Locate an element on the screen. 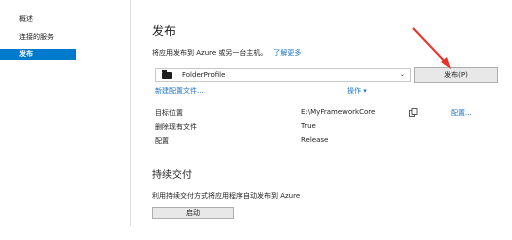  sidebar-item-publish: 发布 is located at coordinates (38, 54).